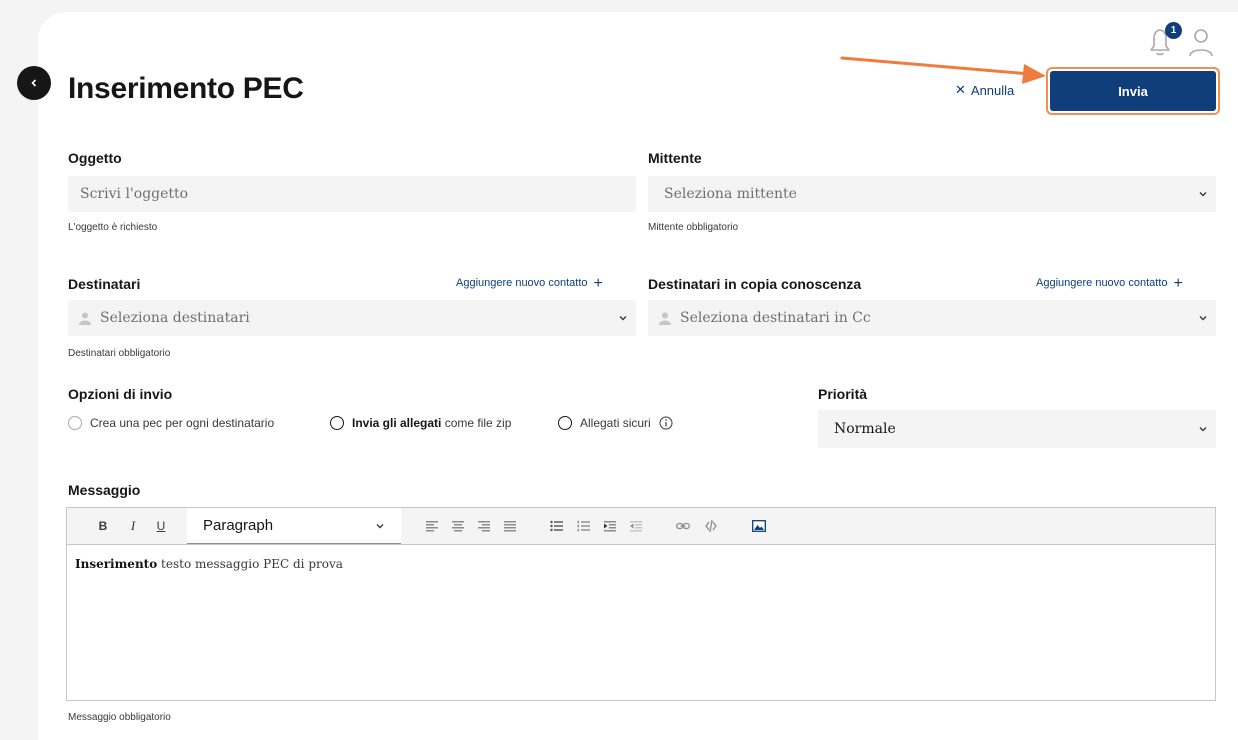  What do you see at coordinates (522, 283) in the screenshot?
I see `destinatari-add-contact-label: Aggiungere nuovo contatto` at bounding box center [522, 283].